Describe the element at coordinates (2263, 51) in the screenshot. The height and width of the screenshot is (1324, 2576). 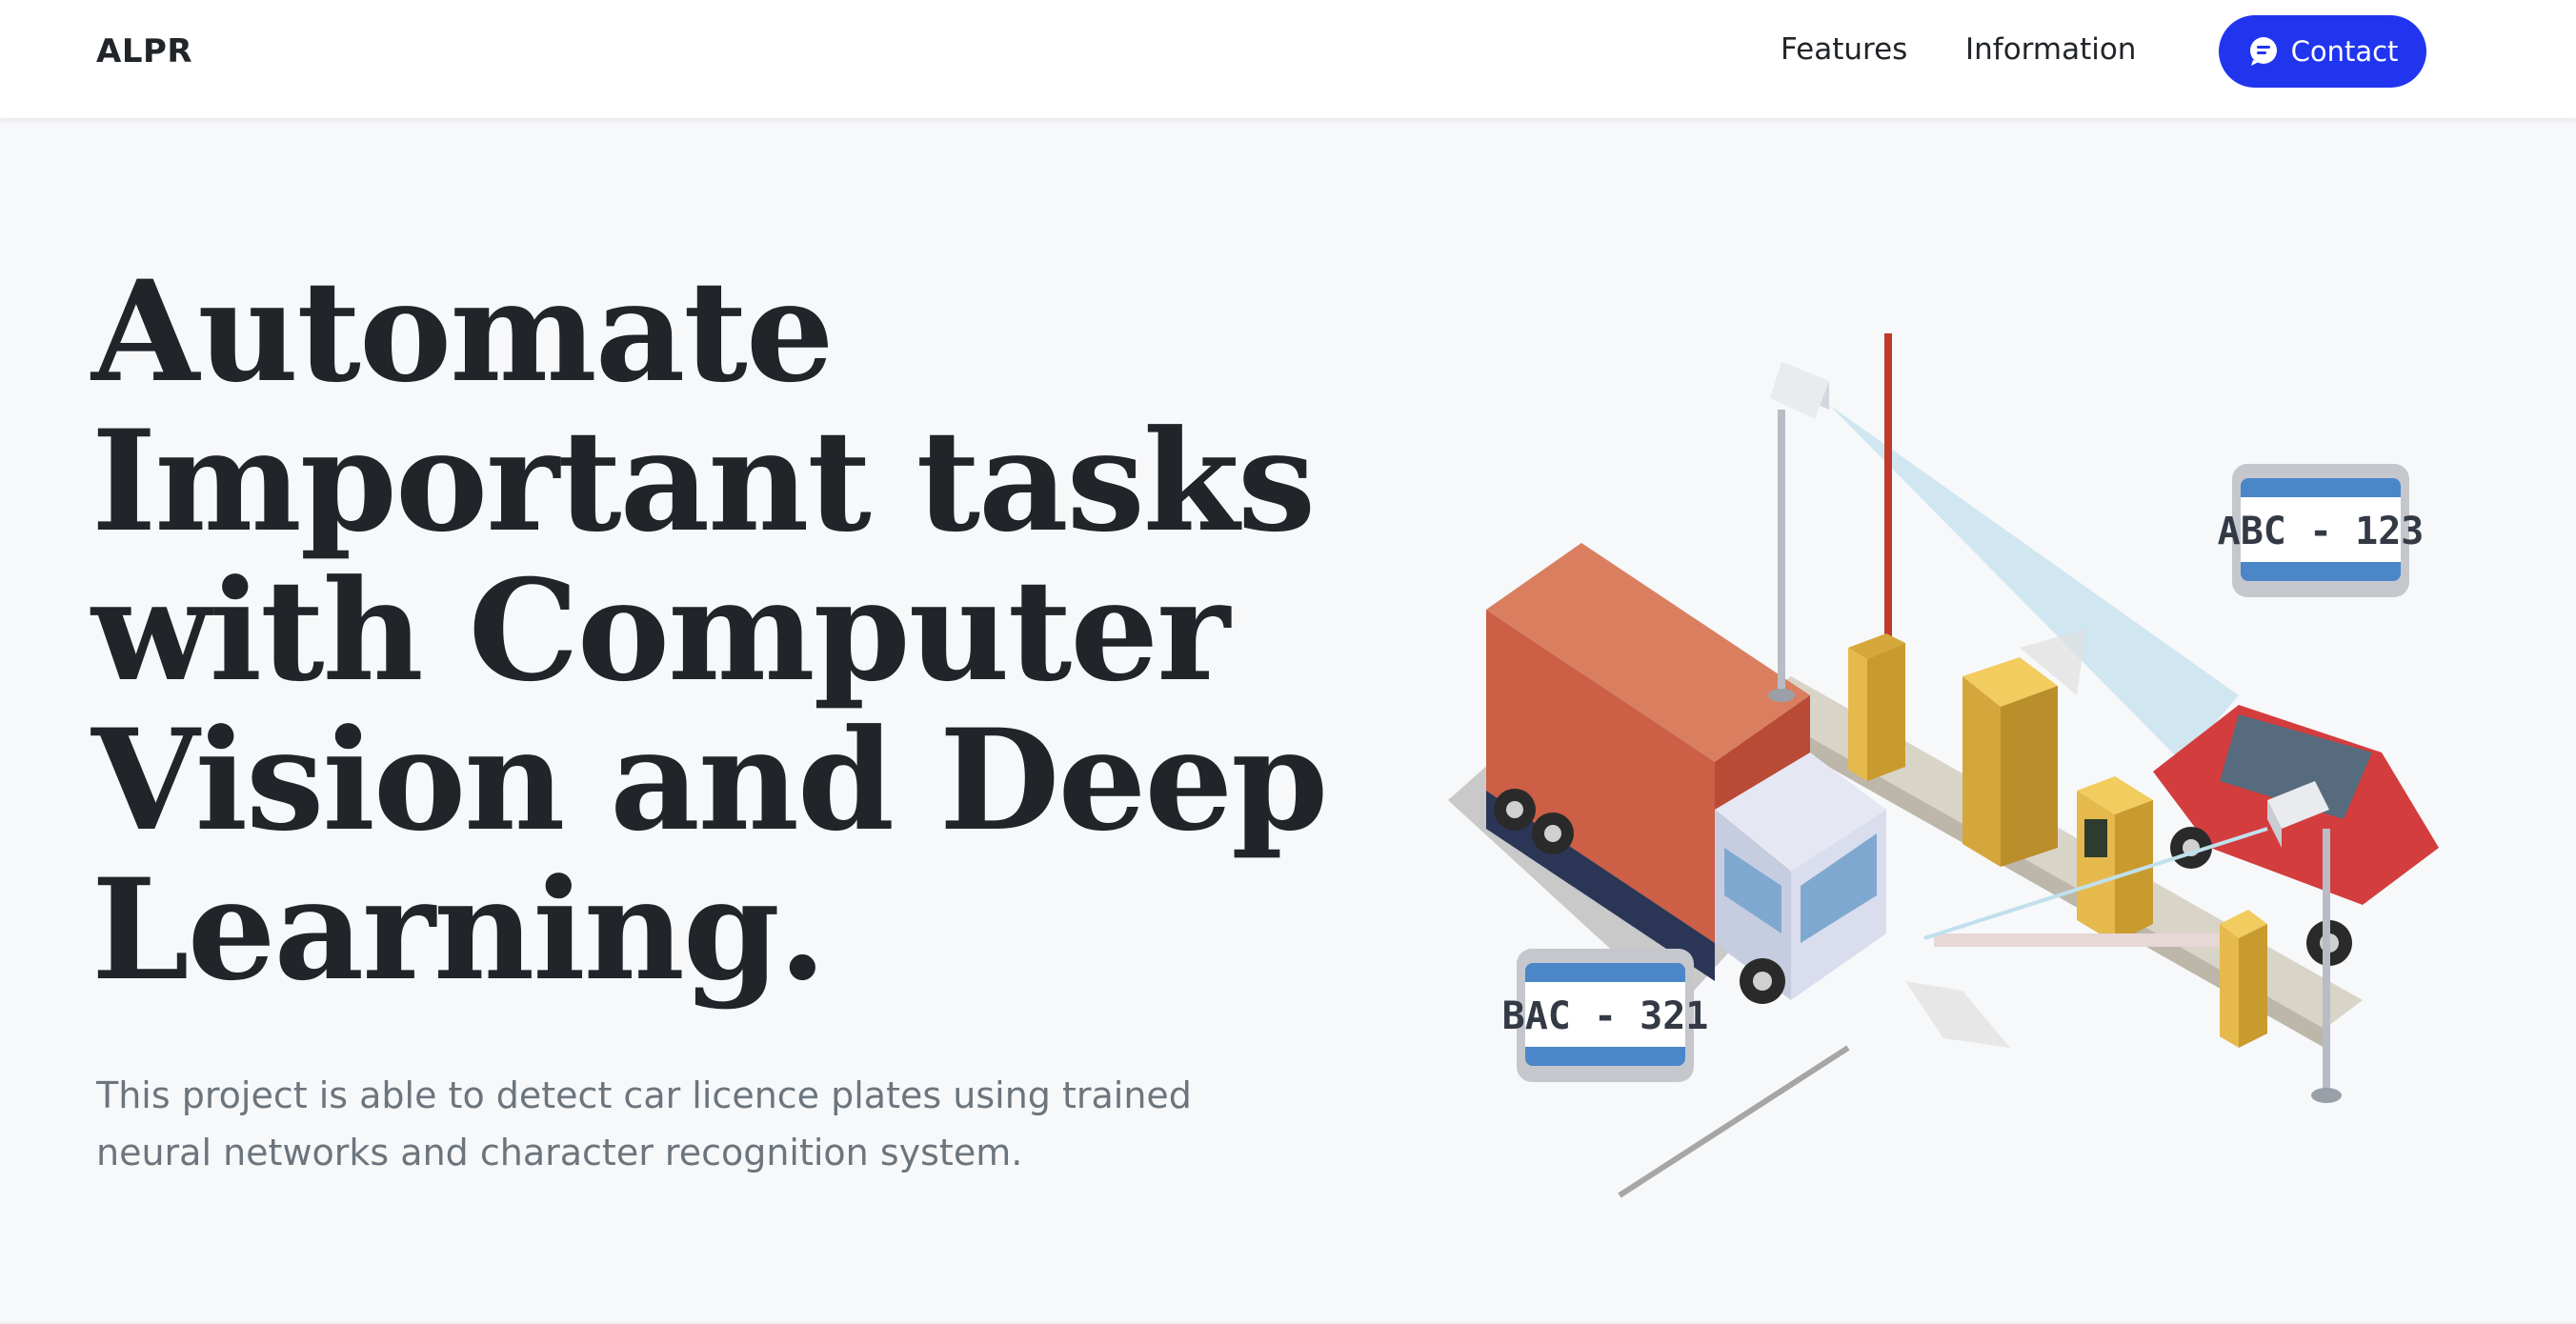
I see `chat-bubble-icon` at that location.